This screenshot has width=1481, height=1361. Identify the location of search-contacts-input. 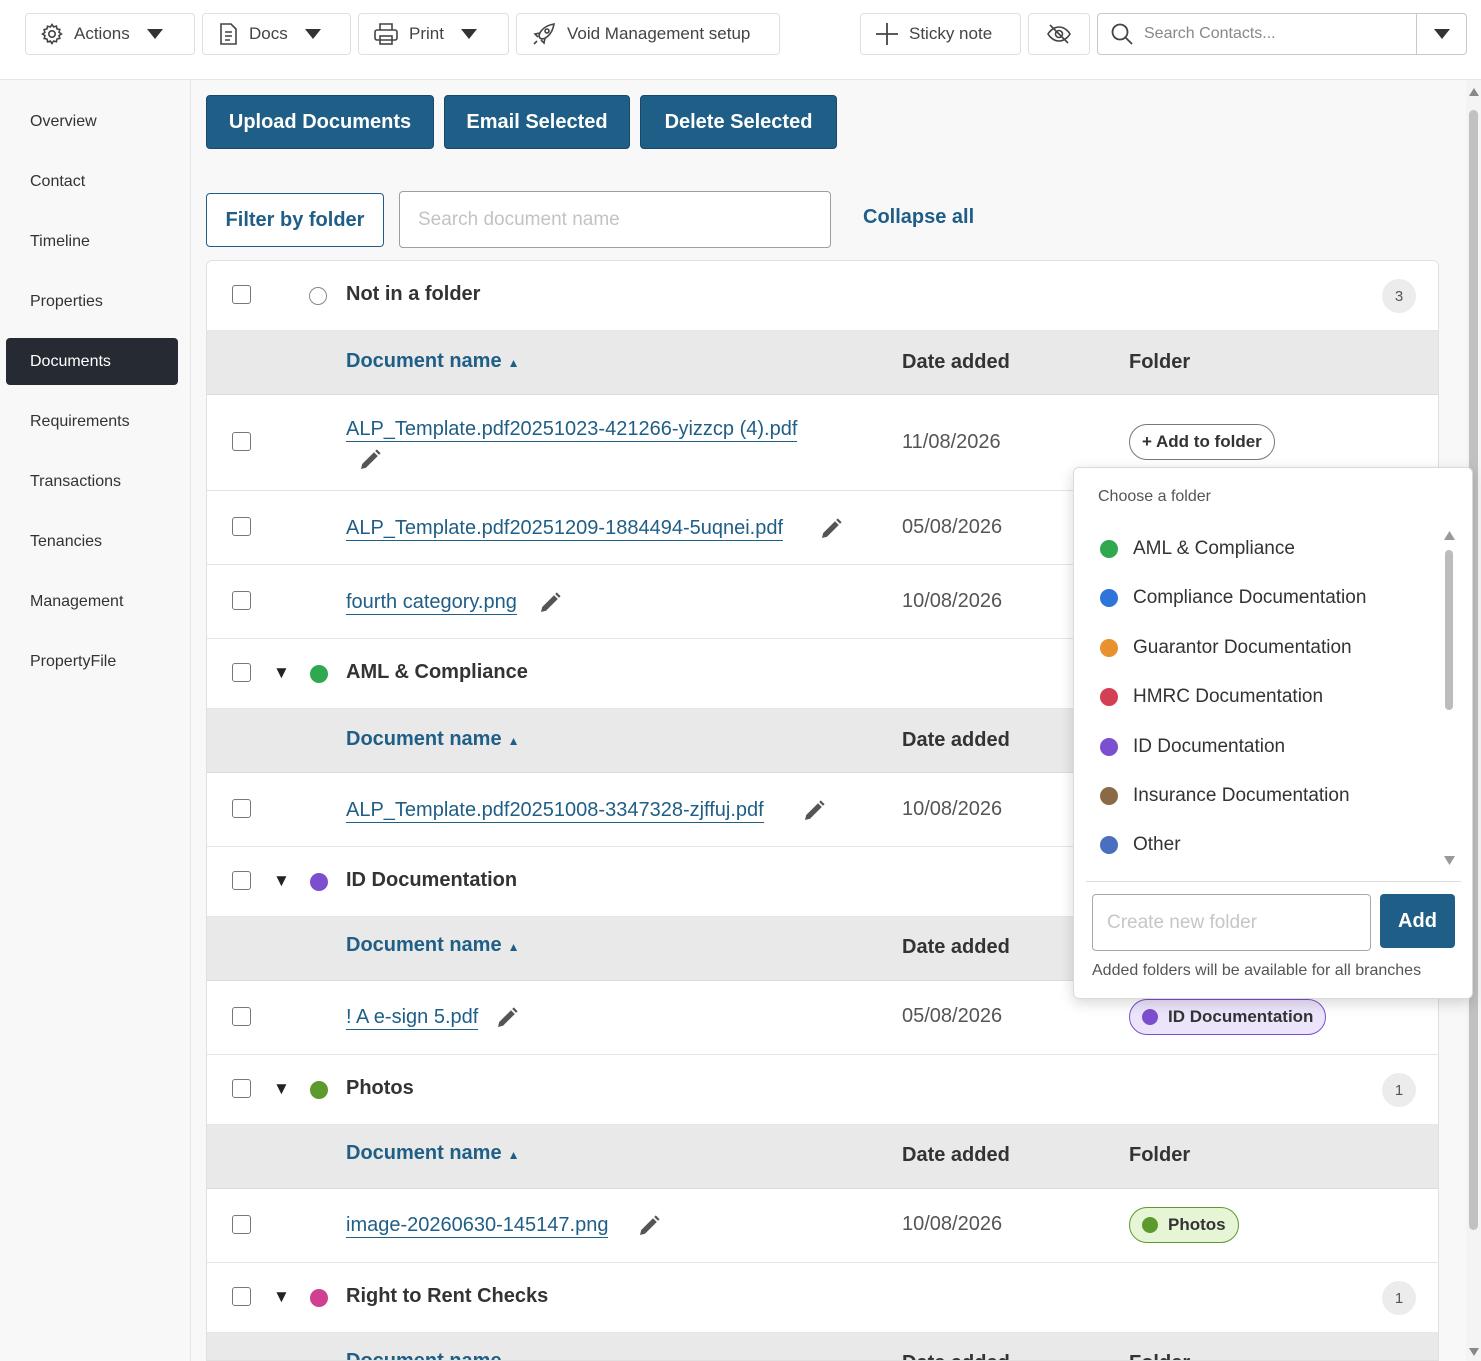
(1274, 34).